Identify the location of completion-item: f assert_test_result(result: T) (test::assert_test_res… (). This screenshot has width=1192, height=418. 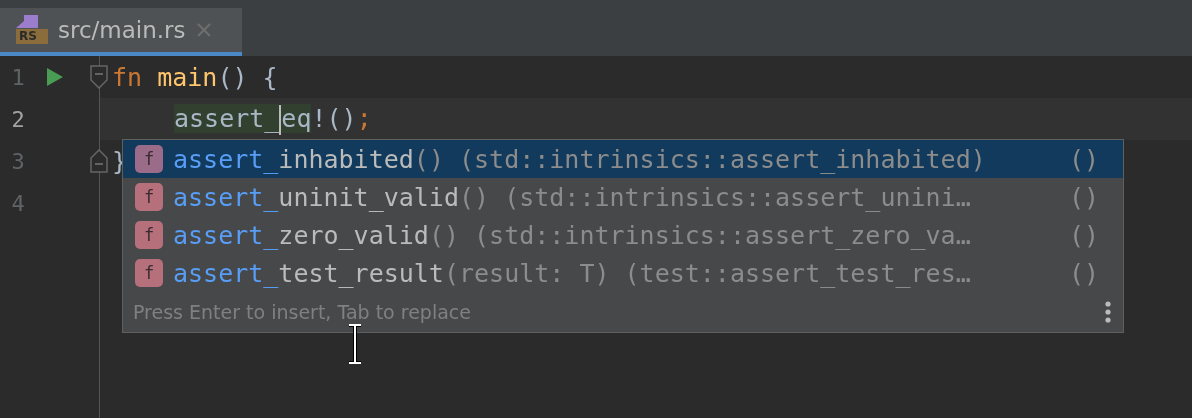
(623, 273).